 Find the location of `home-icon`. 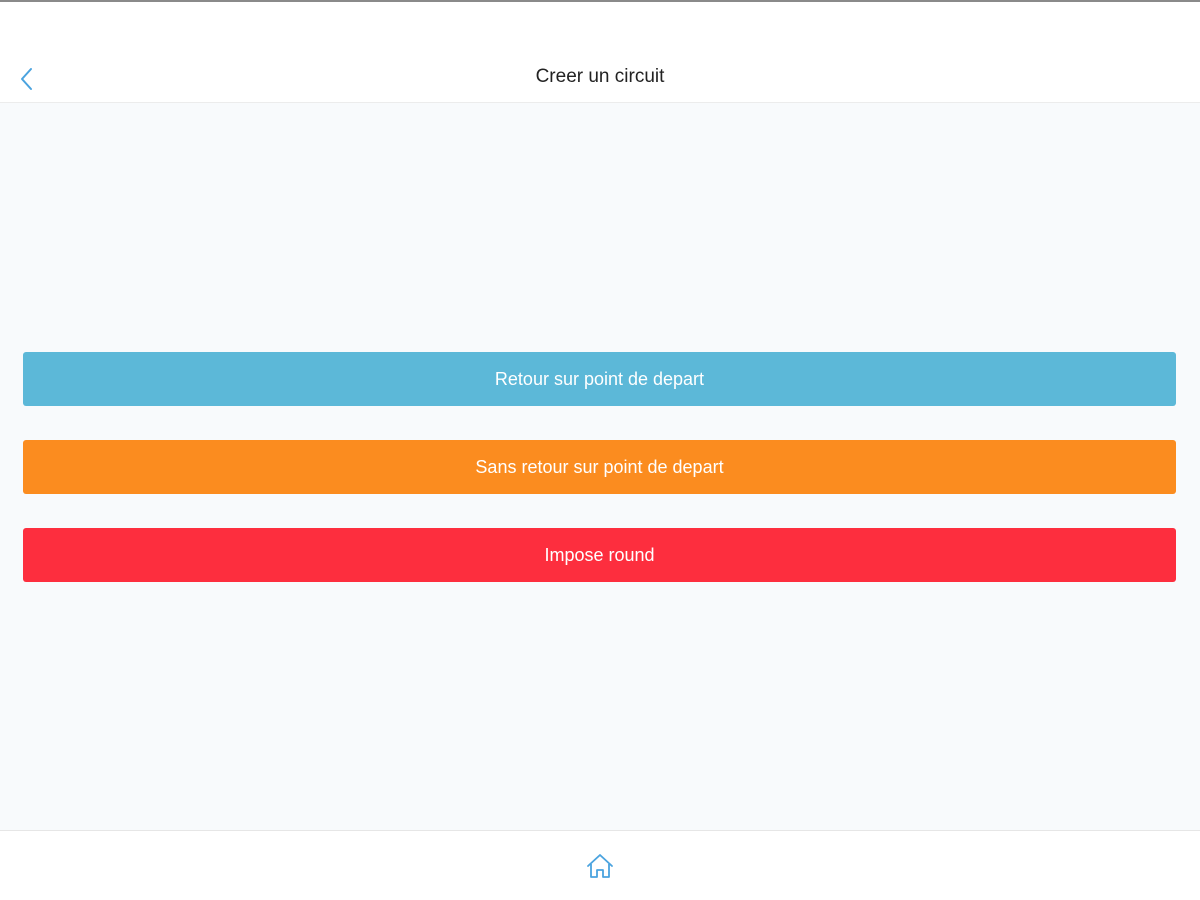

home-icon is located at coordinates (600, 866).